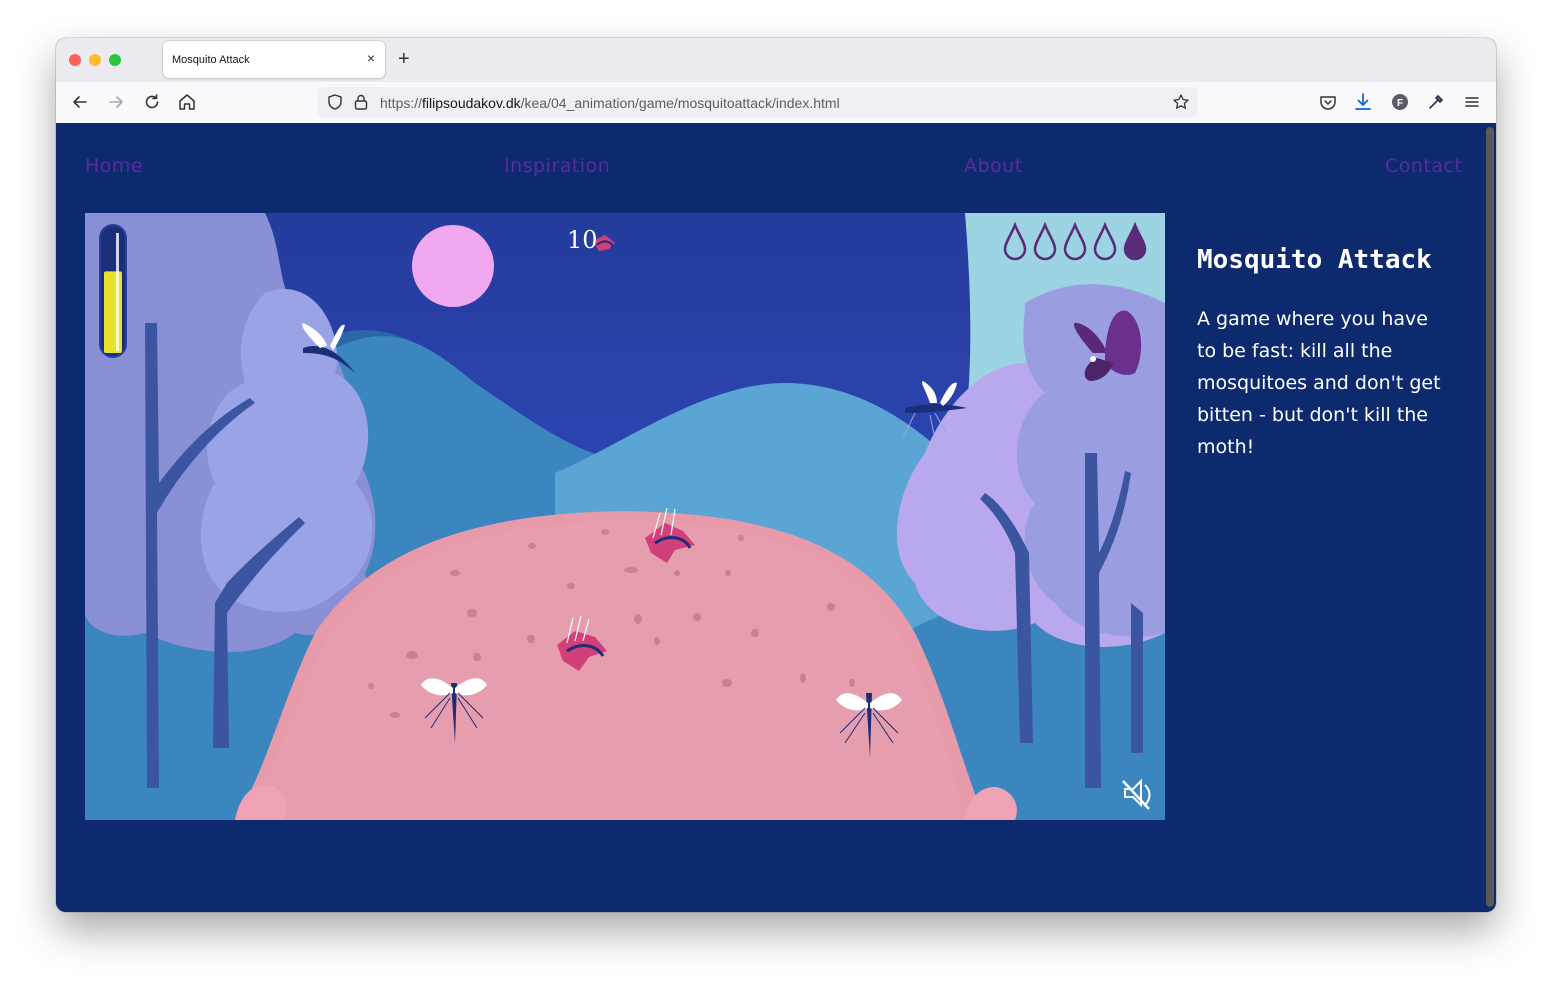  I want to click on zoom-window-button, so click(115, 60).